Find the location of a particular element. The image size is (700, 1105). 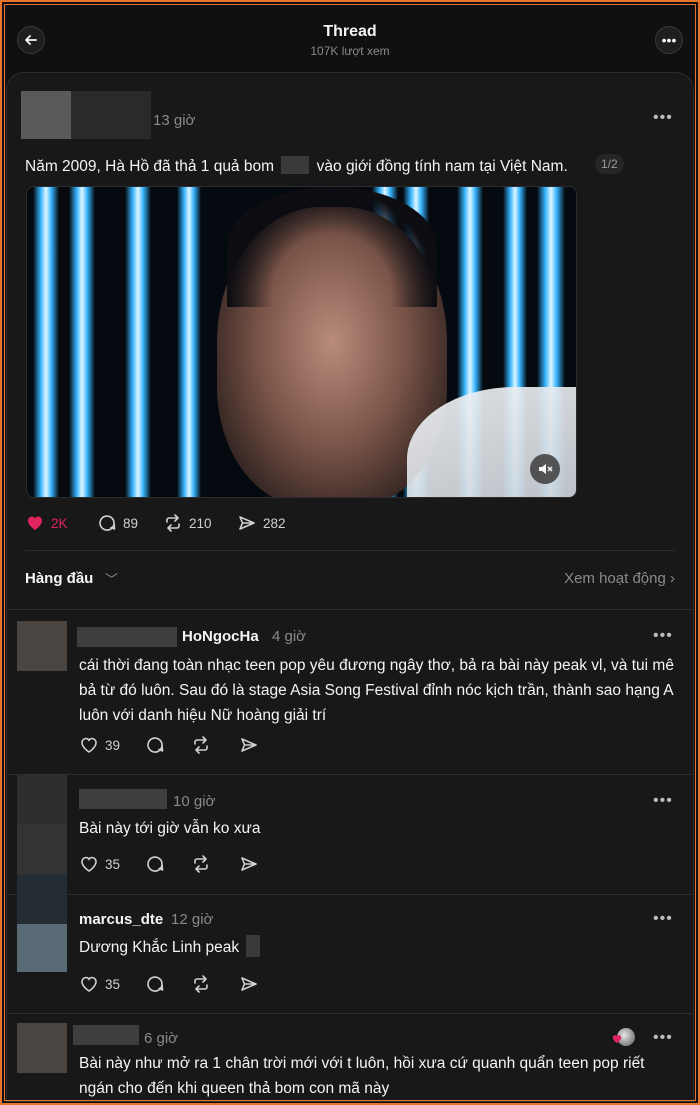

comment-actions: 39 is located at coordinates (229, 747).